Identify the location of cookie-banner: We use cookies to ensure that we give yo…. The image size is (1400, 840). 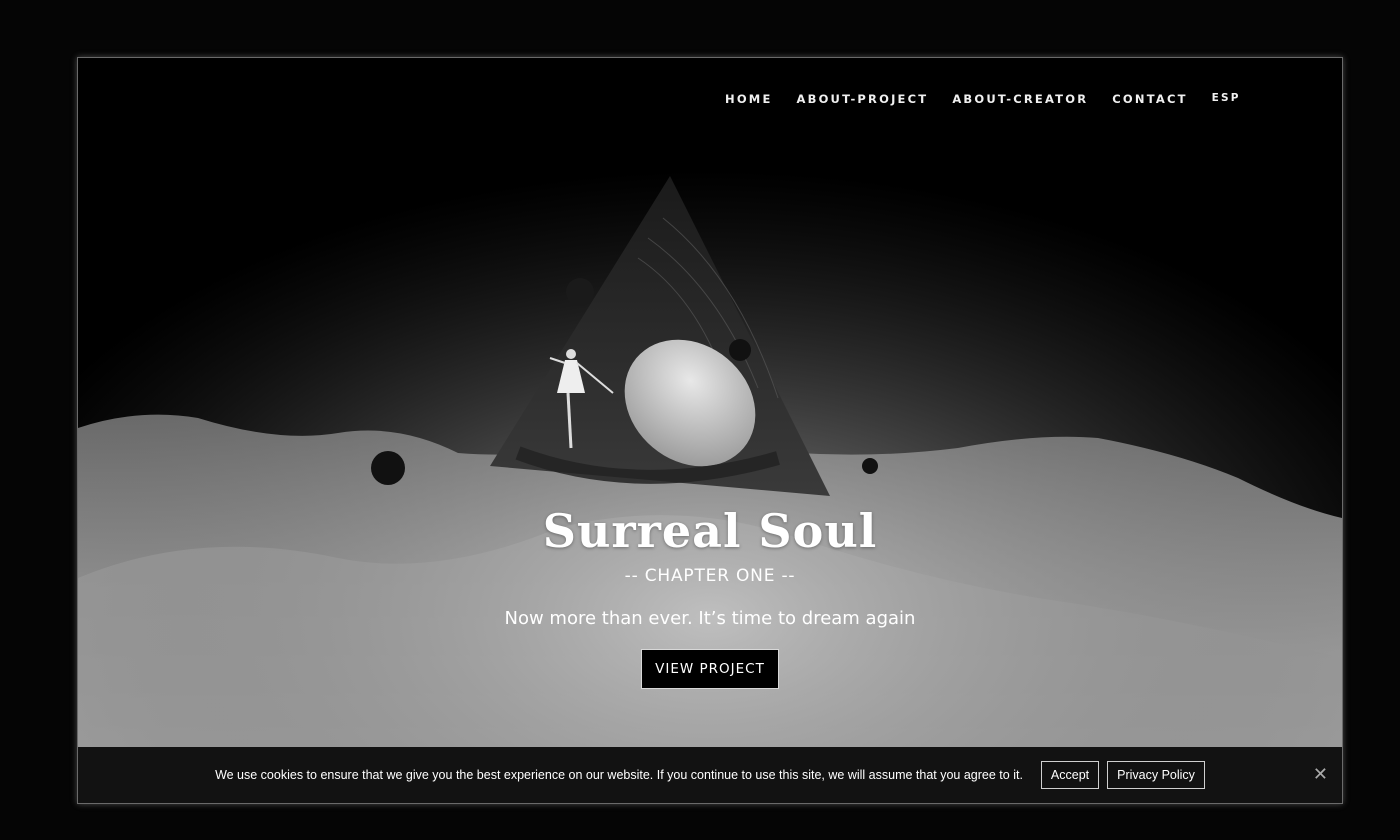
(710, 775).